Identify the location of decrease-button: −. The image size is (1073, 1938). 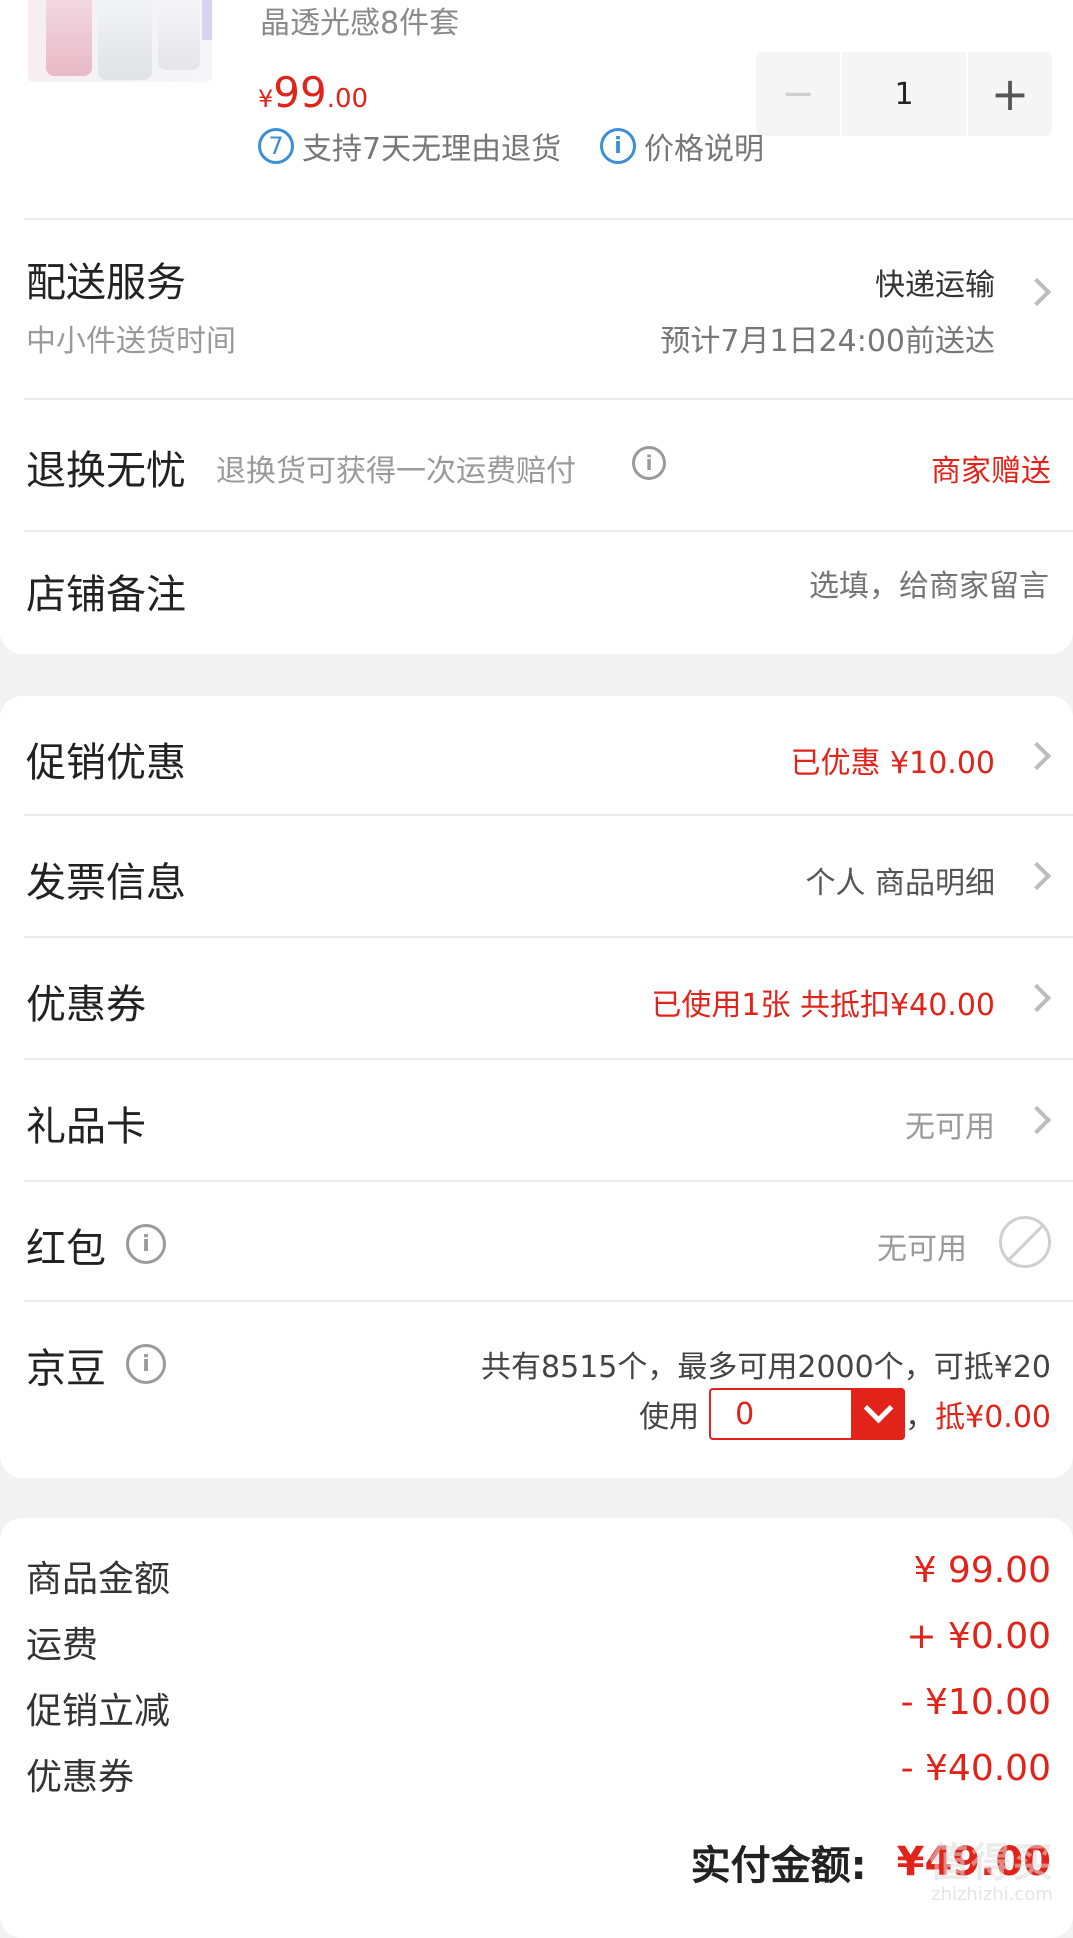
(798, 94).